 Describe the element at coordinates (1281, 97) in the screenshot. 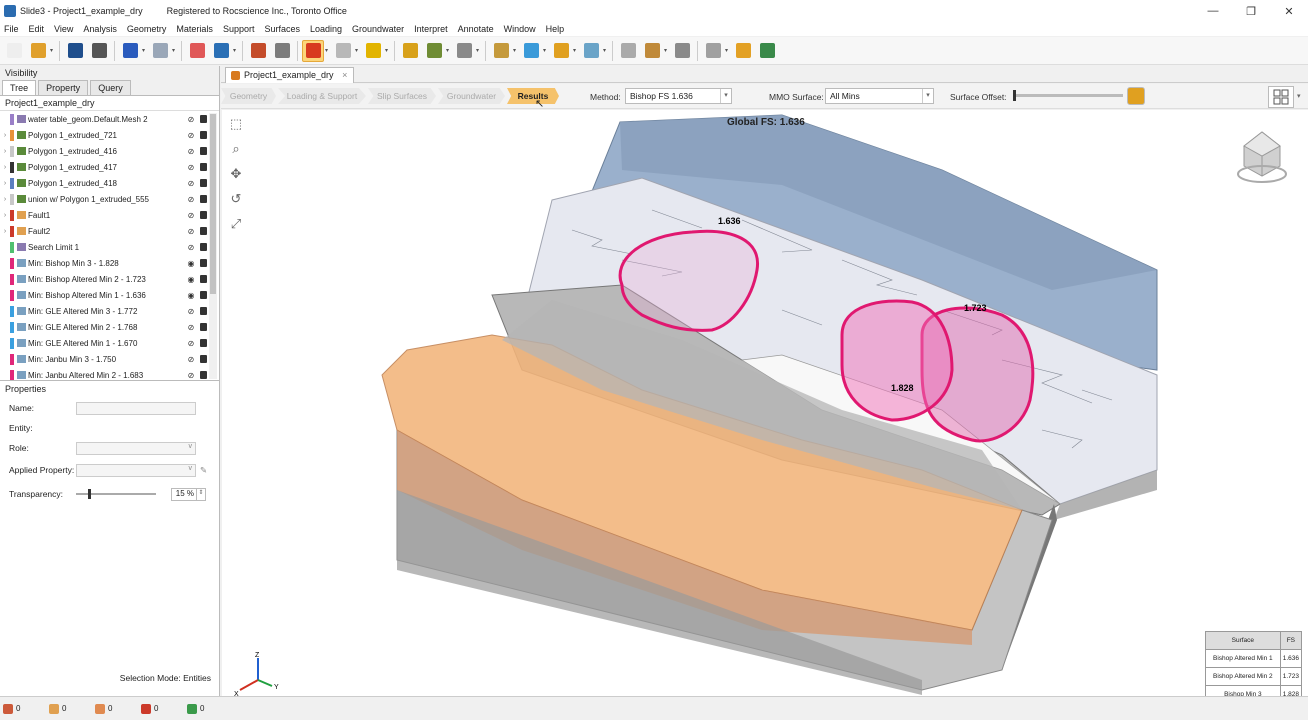

I see `viewport-layout-button` at that location.